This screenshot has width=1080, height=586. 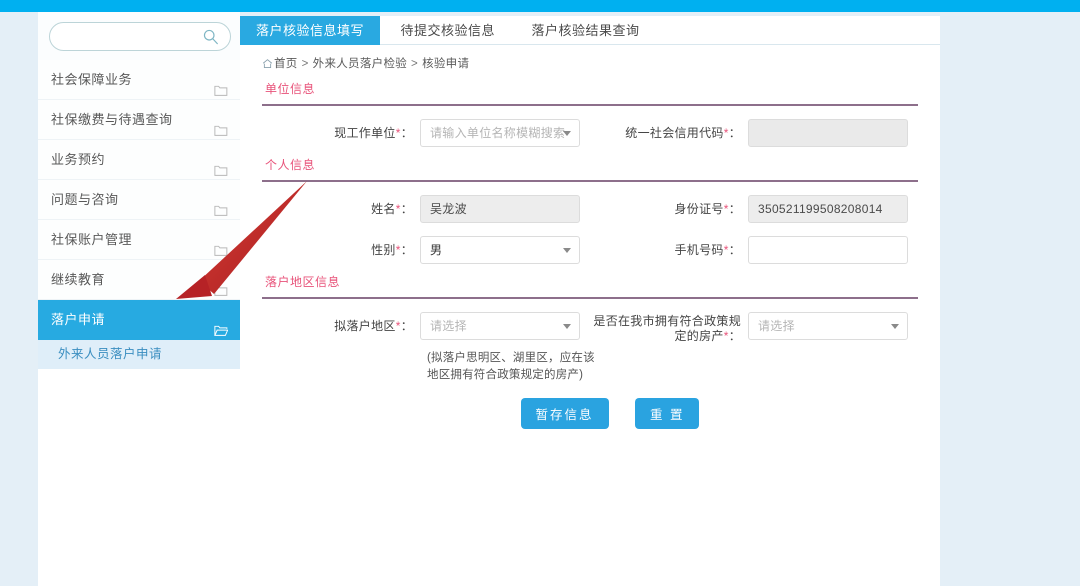 I want to click on search-icon, so click(x=210, y=36).